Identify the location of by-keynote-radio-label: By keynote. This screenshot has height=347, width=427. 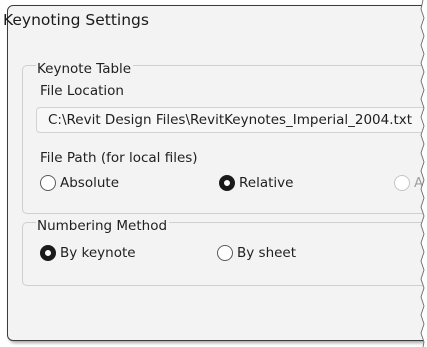
(98, 253).